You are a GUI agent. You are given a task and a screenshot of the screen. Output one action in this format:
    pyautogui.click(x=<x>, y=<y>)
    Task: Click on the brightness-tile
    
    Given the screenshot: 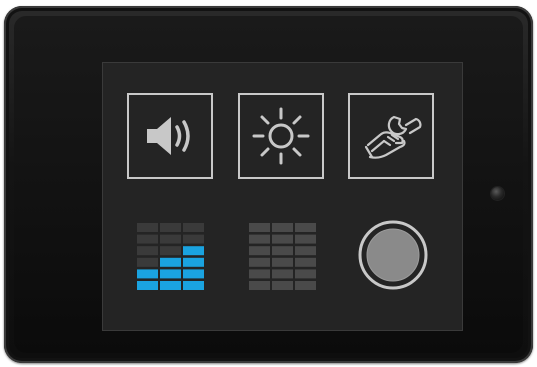 What is the action you would take?
    pyautogui.click(x=281, y=136)
    